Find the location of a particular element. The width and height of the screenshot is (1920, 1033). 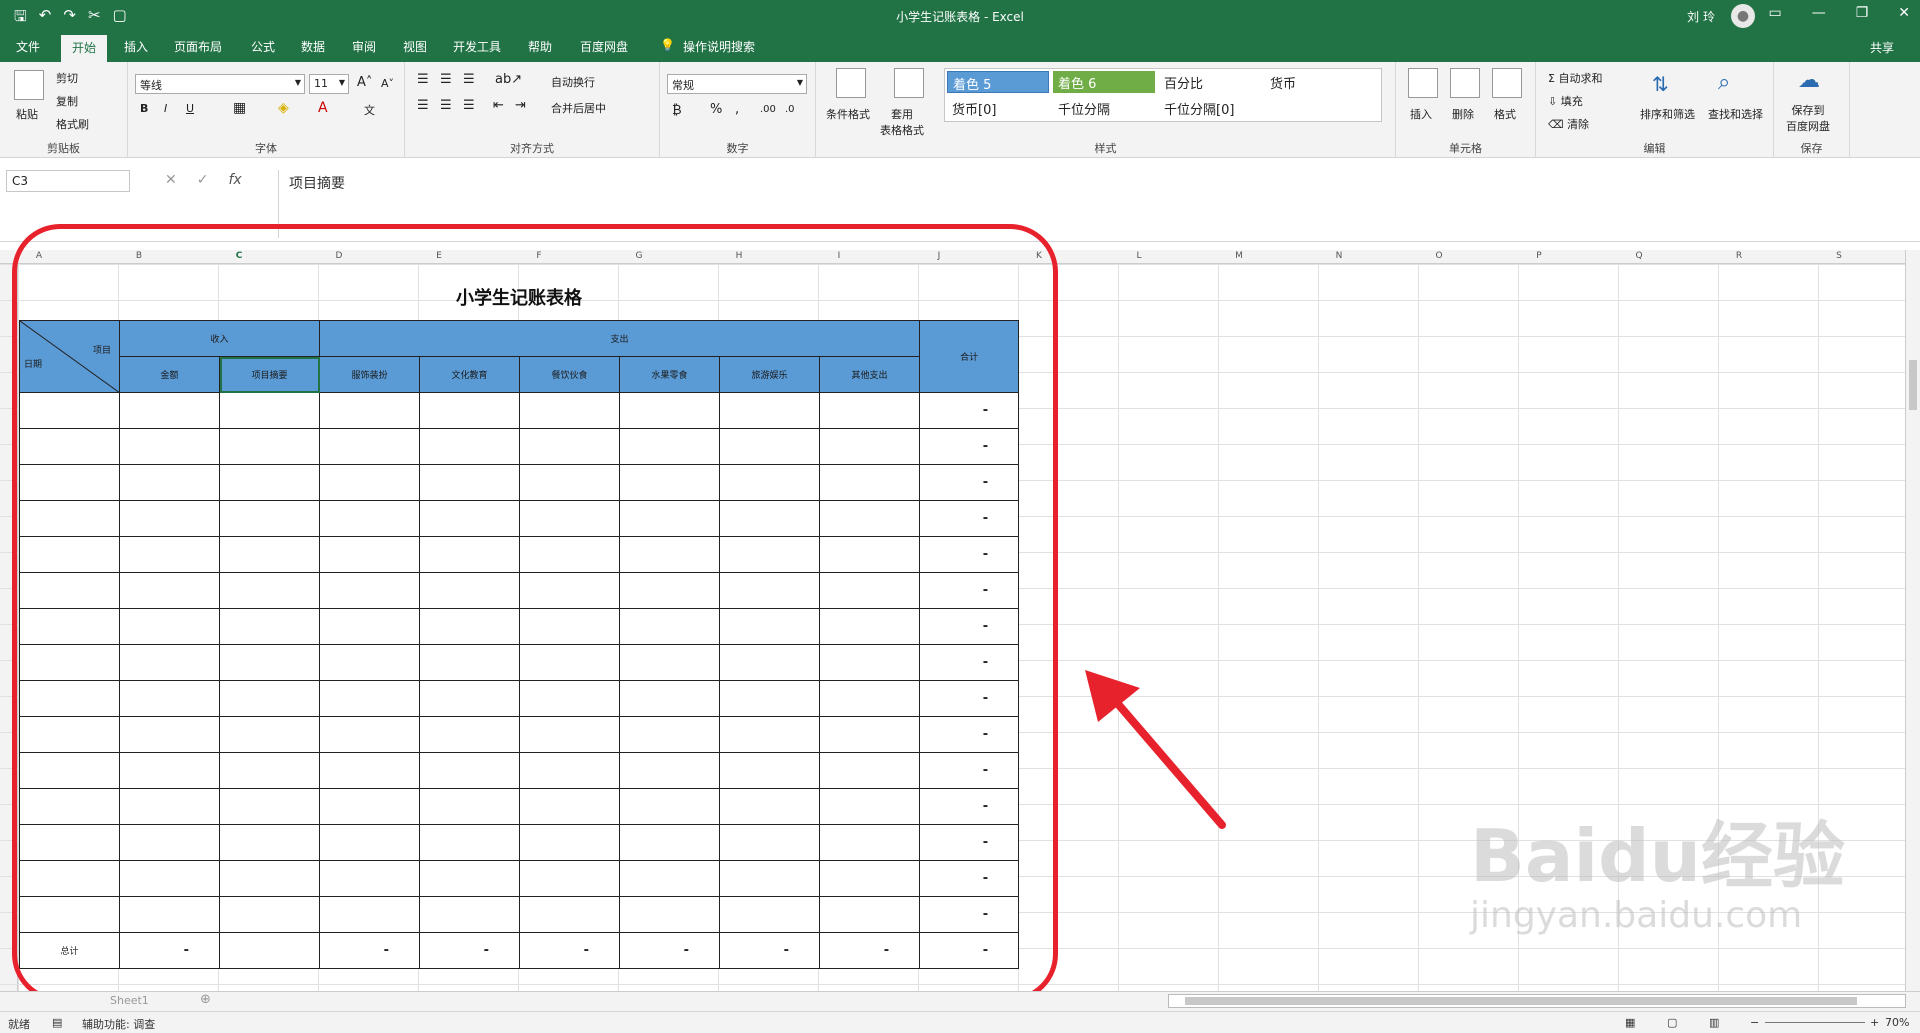

align-top-icon: ☰ is located at coordinates (423, 79).